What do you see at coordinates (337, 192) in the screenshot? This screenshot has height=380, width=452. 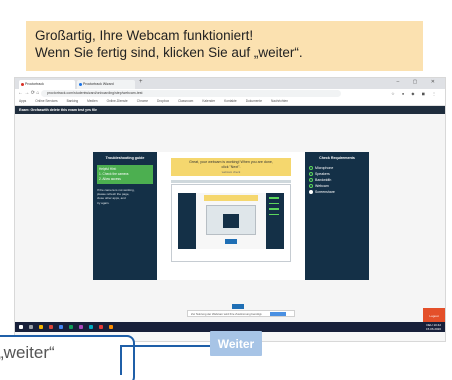 I see `requirement-item: Screenshare` at bounding box center [337, 192].